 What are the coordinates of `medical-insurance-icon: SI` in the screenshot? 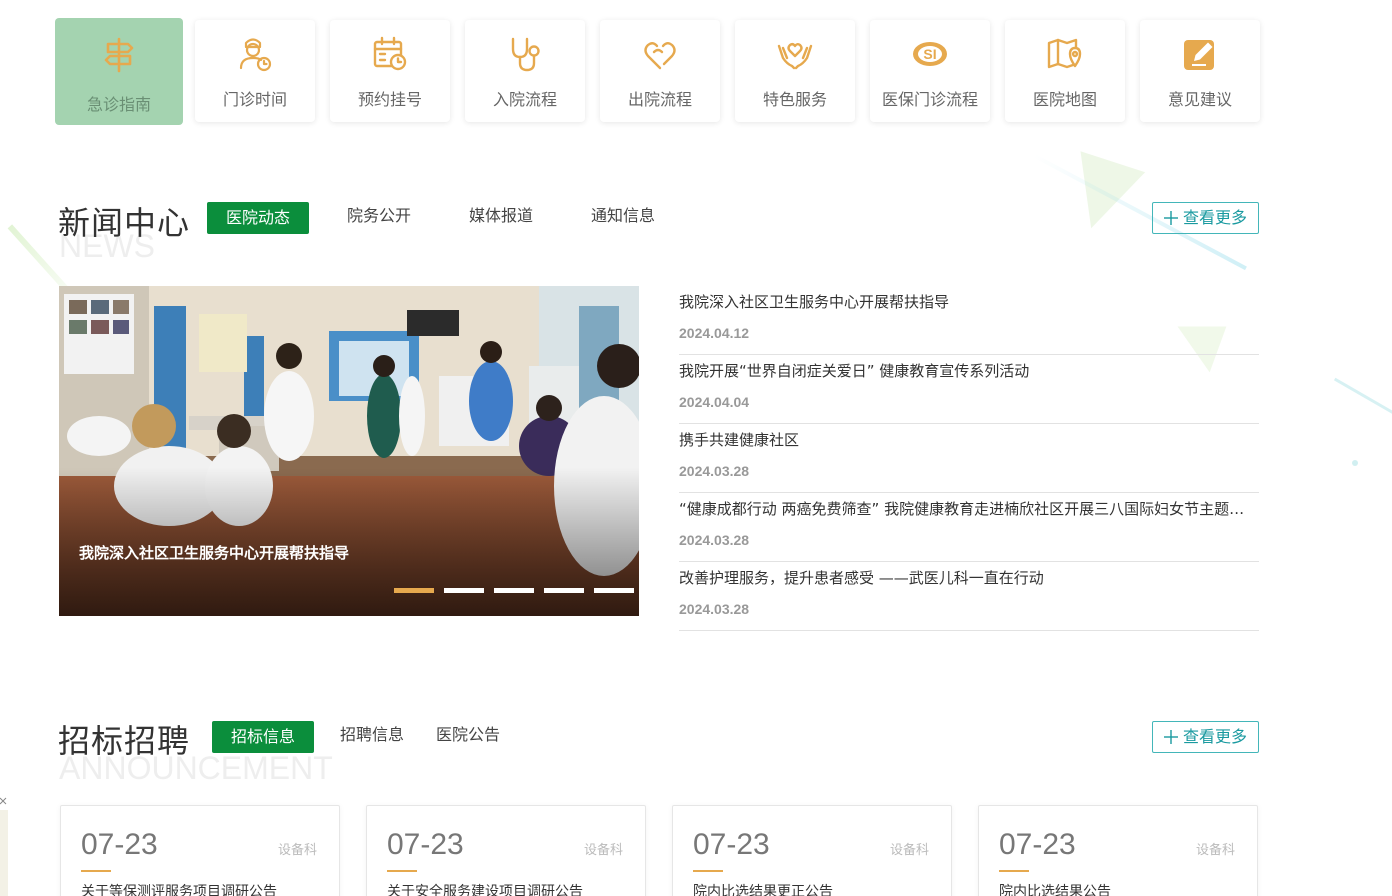 It's located at (930, 54).